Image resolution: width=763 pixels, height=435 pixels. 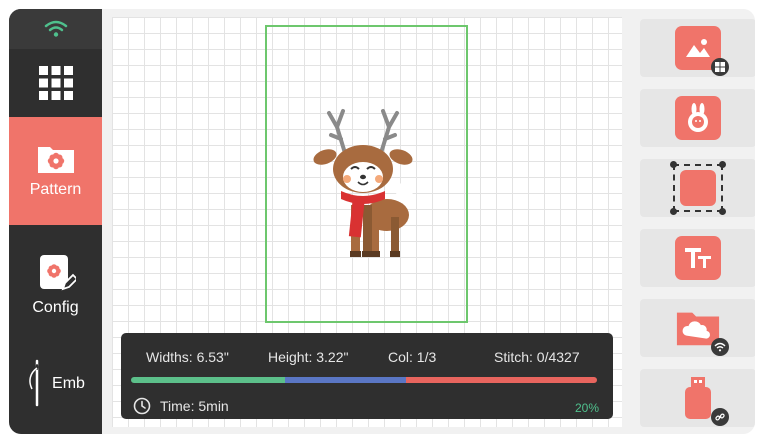 I want to click on time-estimate: Time: 5min, so click(x=181, y=406).